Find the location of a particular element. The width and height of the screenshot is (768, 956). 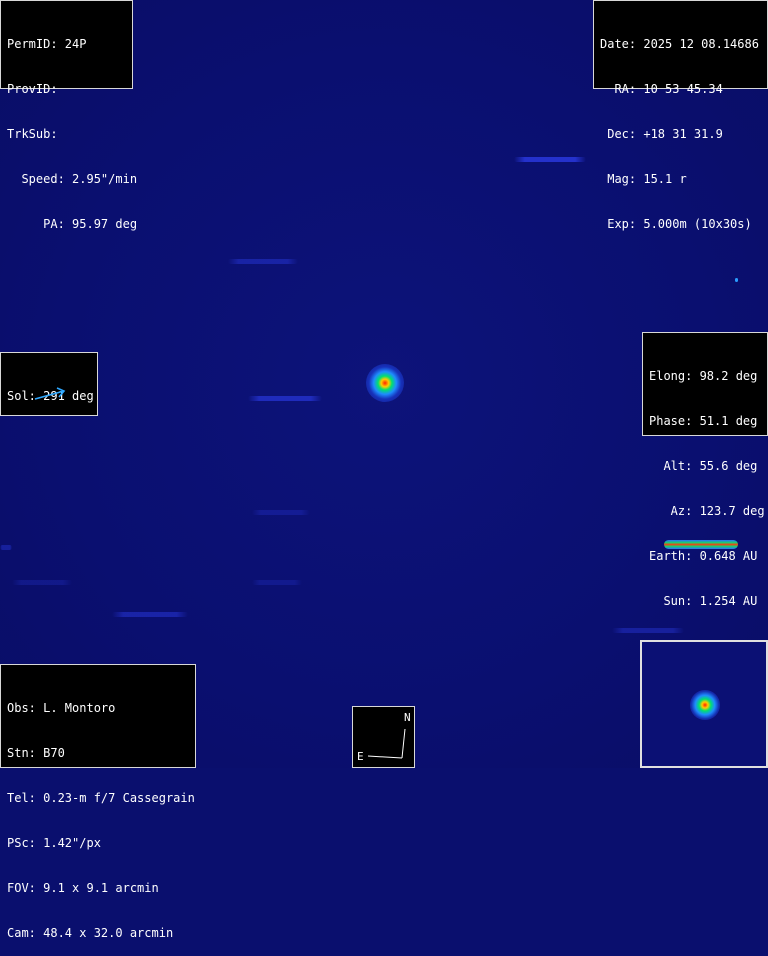

star-point is located at coordinates (736, 280).